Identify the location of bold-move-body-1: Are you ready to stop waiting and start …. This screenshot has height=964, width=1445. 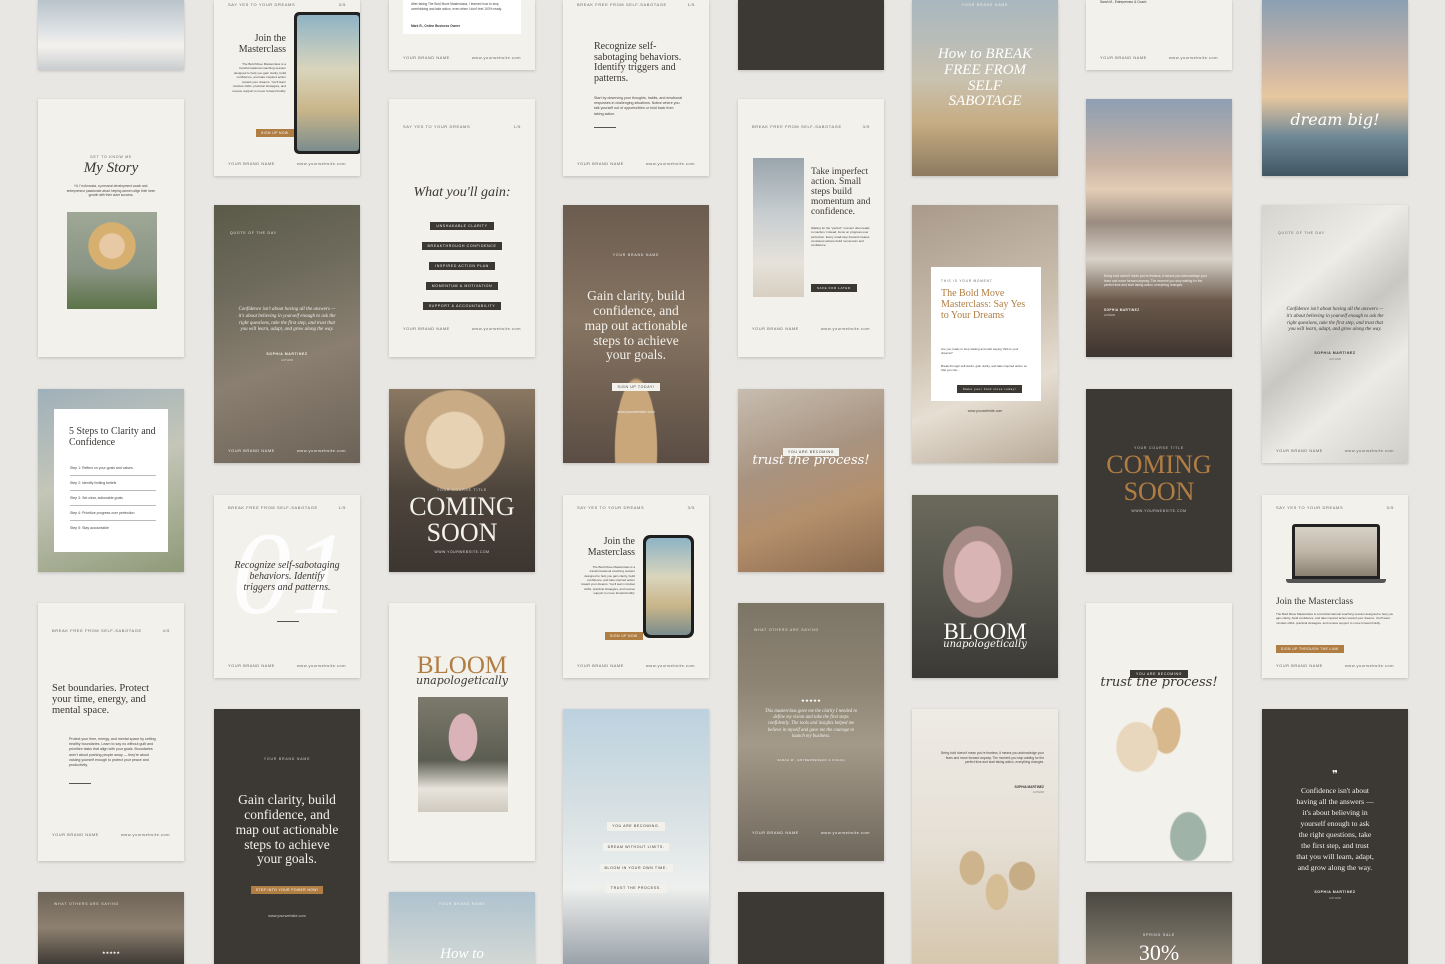
(980, 351).